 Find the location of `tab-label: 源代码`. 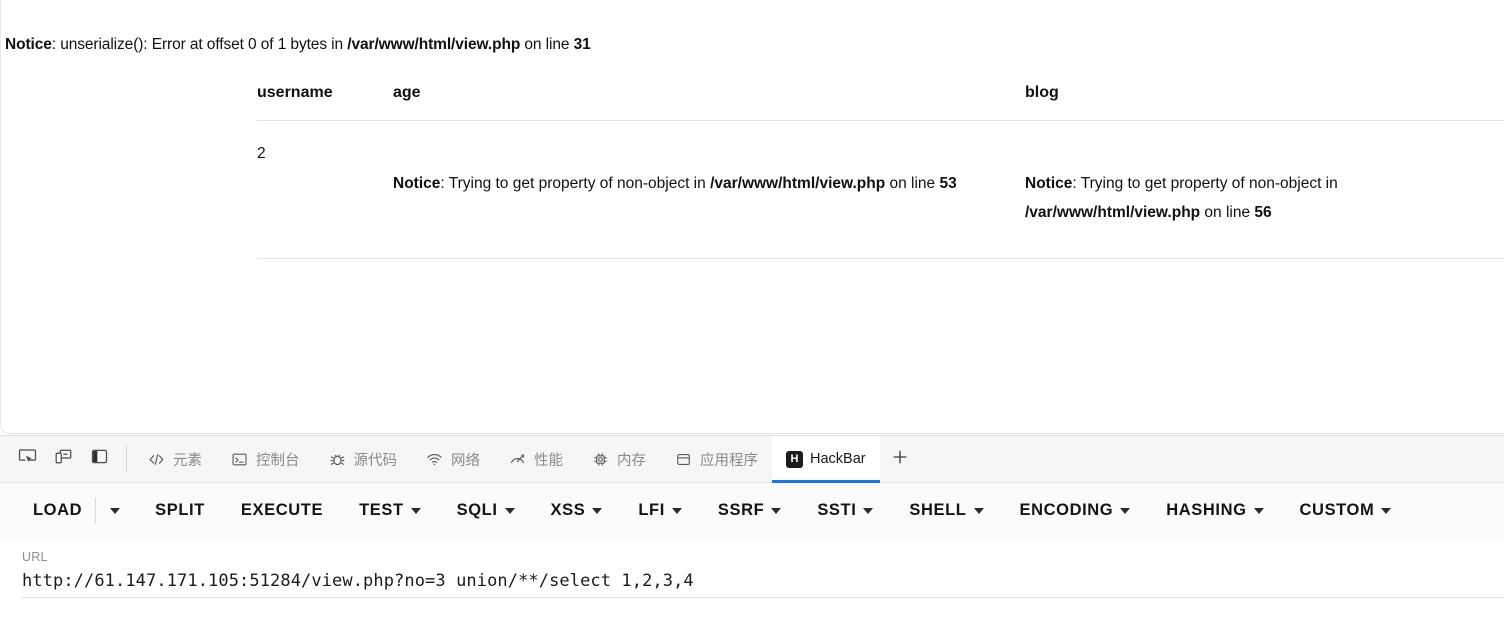

tab-label: 源代码 is located at coordinates (375, 460).